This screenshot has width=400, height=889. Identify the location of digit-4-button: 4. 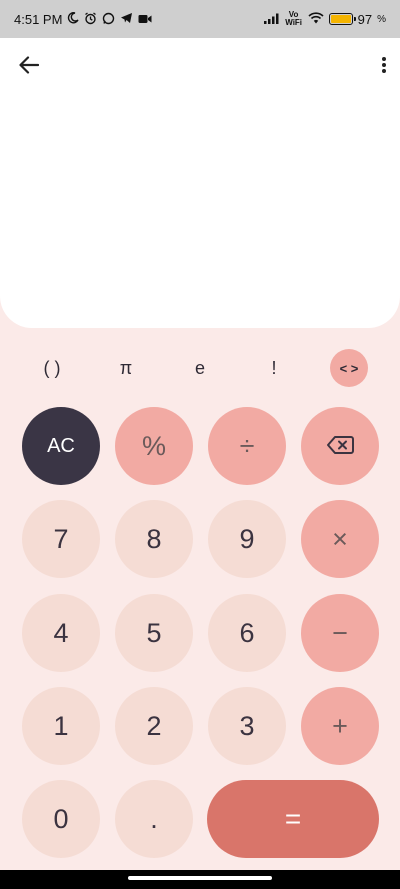
(61, 633).